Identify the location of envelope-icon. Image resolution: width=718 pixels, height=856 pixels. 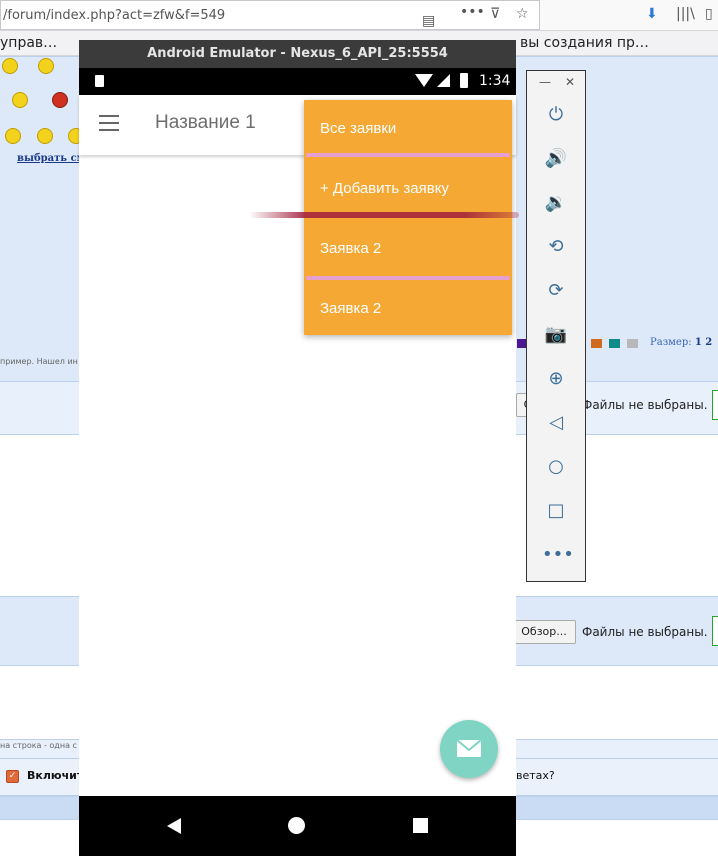
(469, 748).